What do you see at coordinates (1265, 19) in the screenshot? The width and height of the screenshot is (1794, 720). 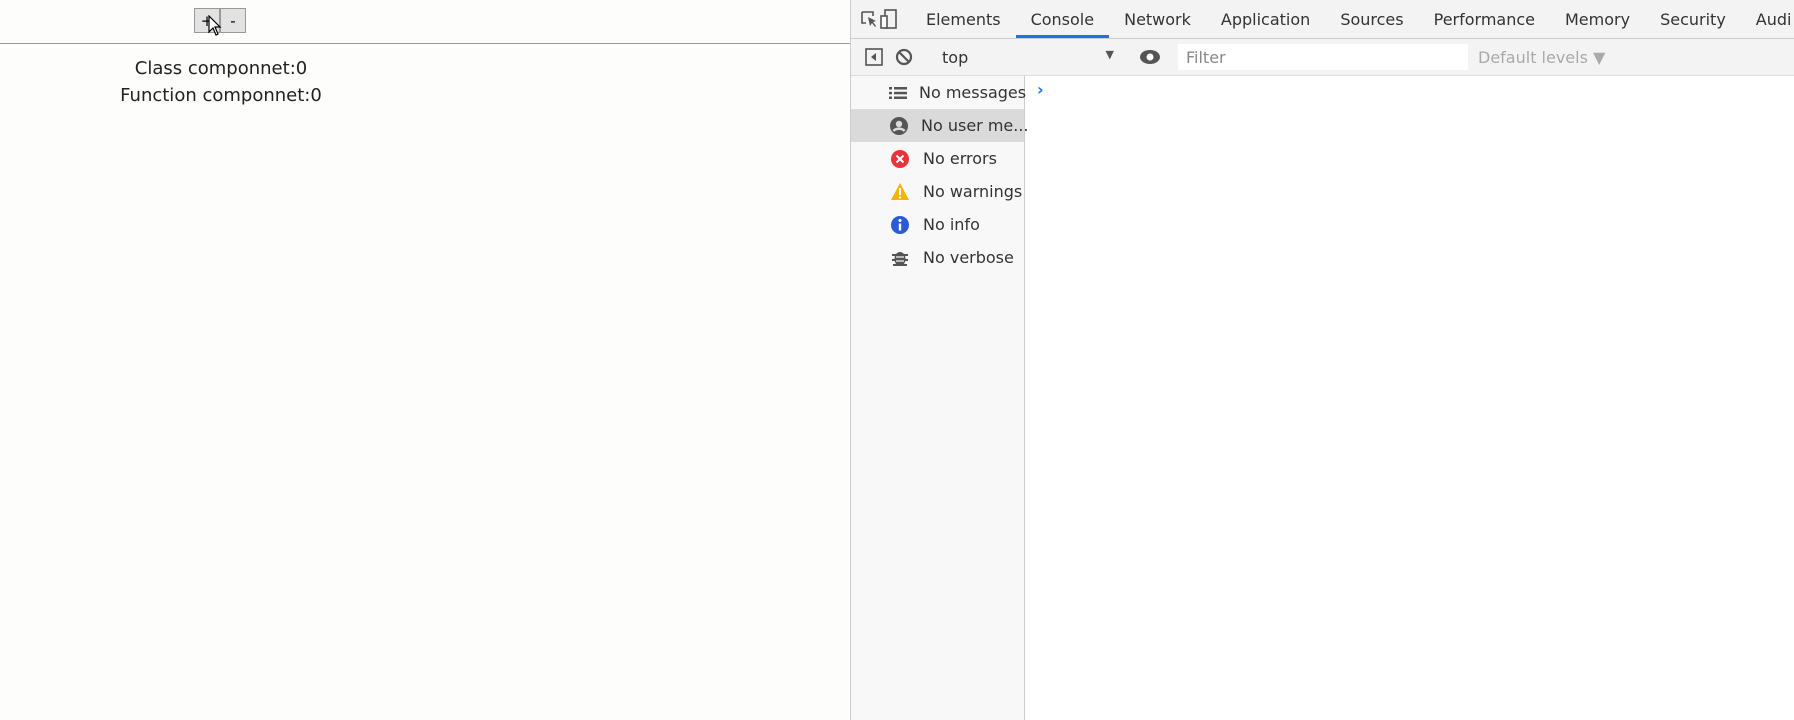 I see `tab-application: Application` at bounding box center [1265, 19].